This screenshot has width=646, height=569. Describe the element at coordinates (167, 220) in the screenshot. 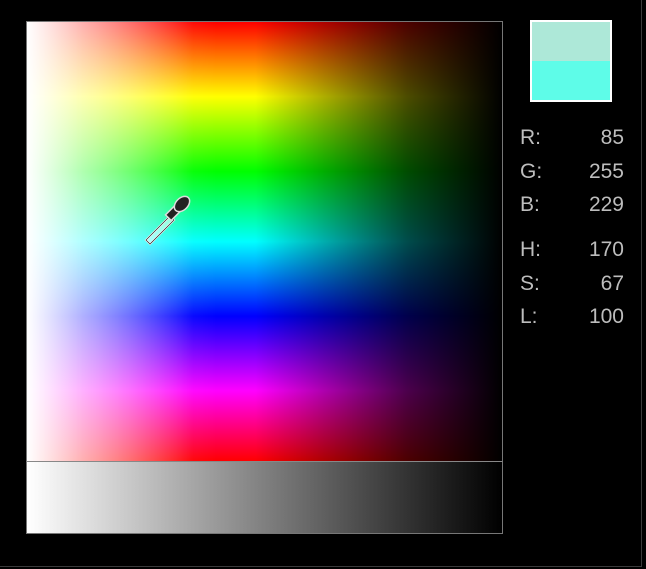

I see `eyedropper-cursor-icon` at that location.